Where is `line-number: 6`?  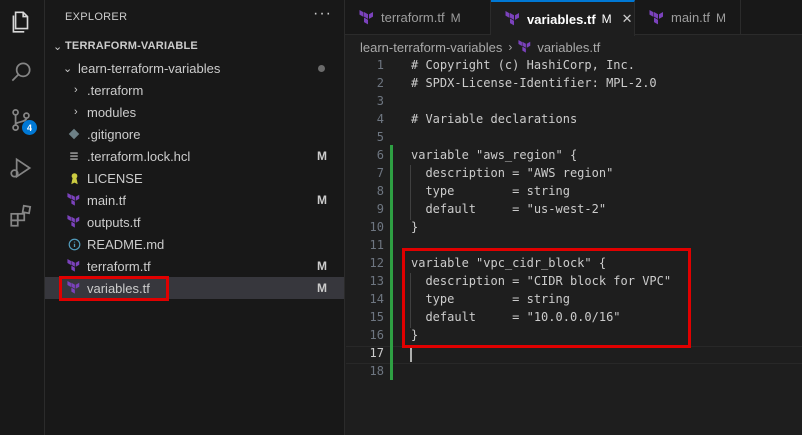 line-number: 6 is located at coordinates (380, 155).